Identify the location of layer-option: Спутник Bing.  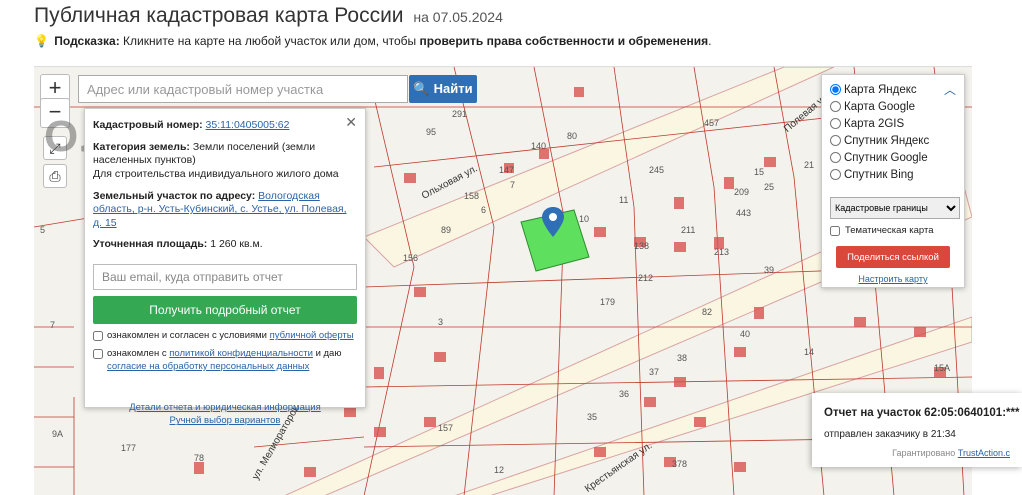
(893, 174).